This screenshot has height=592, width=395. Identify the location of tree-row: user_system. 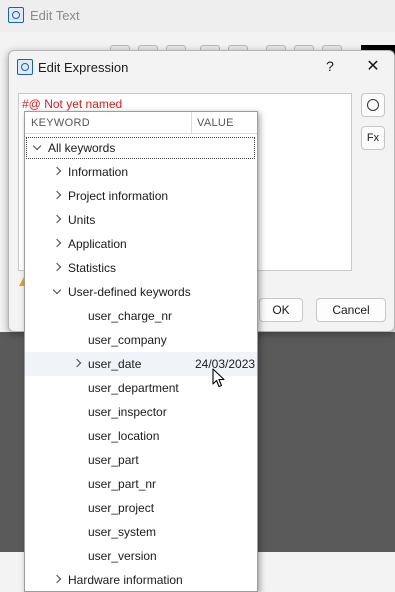
(141, 532).